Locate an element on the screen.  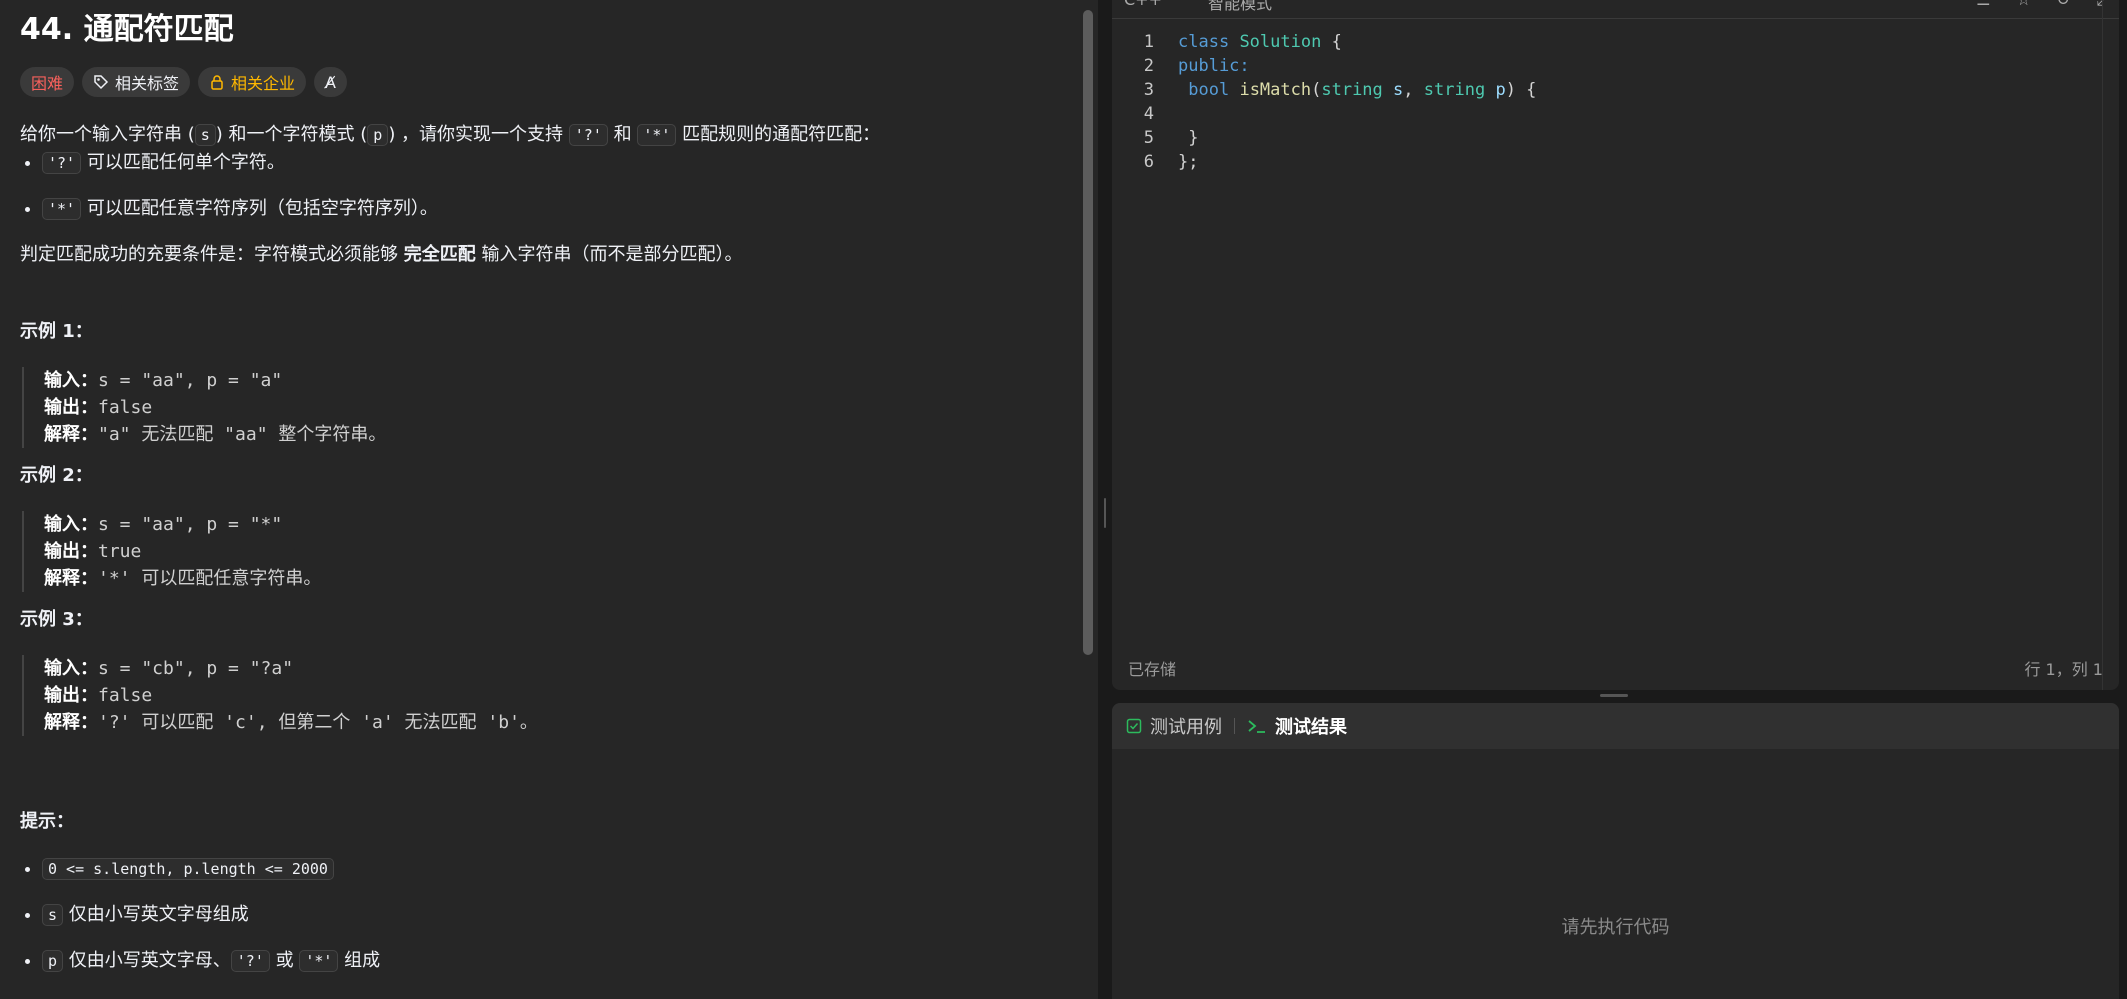
tag-bar: 困难 相关标签 相关企业 A̸ is located at coordinates (183, 82).